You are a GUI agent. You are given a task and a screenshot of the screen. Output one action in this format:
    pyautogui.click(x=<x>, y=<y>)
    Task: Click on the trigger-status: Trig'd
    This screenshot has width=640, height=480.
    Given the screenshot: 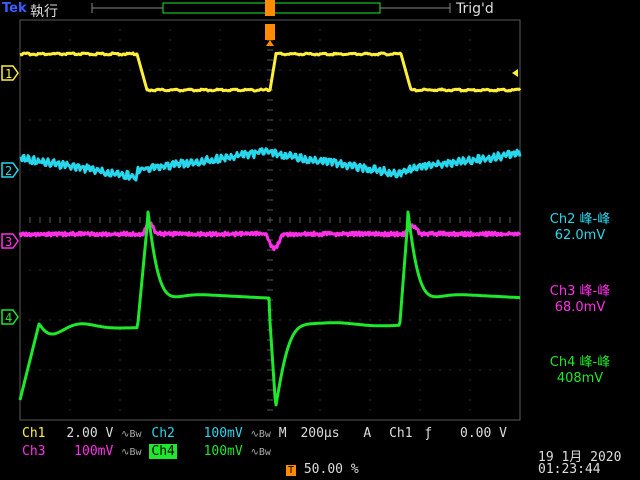 What is the action you would take?
    pyautogui.click(x=475, y=9)
    